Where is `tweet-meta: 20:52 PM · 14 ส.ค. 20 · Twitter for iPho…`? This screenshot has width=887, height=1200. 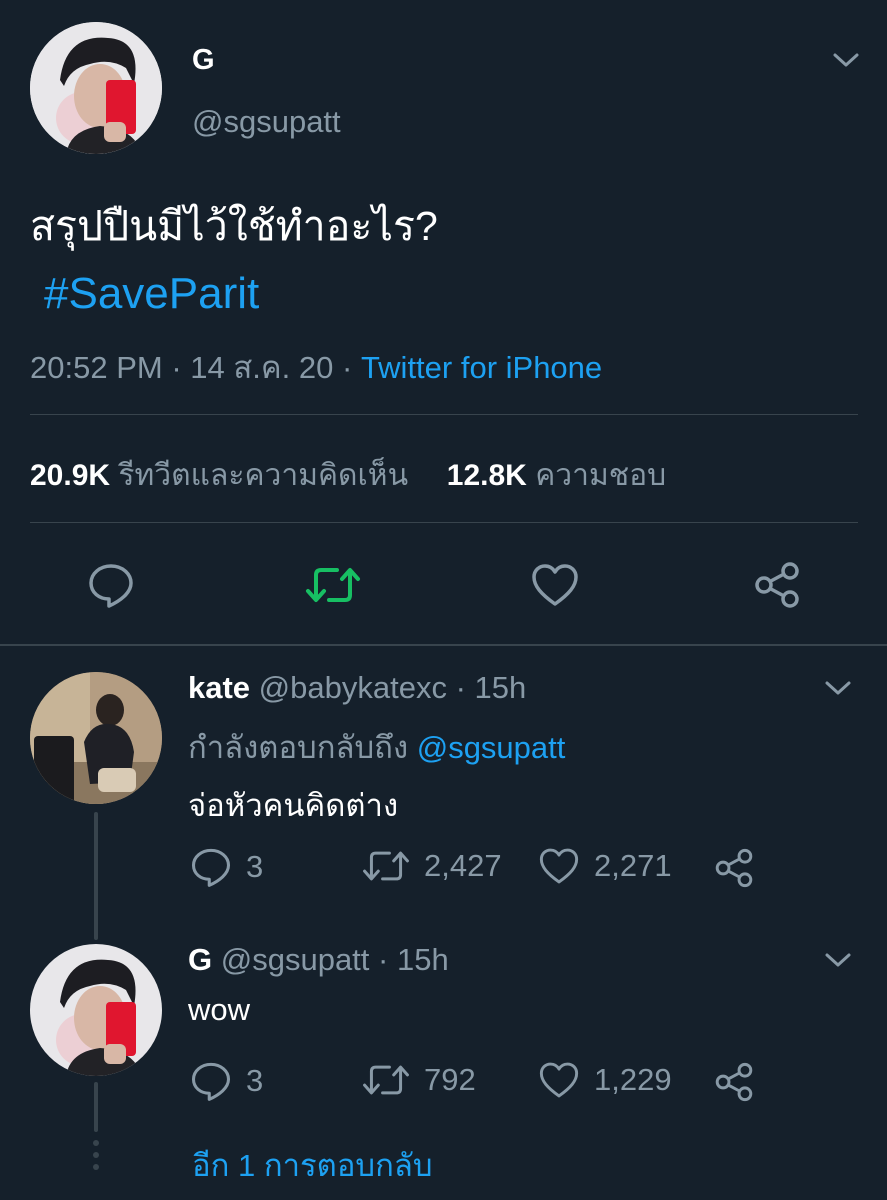 tweet-meta: 20:52 PM · 14 ส.ค. 20 · Twitter for iPho… is located at coordinates (316, 367).